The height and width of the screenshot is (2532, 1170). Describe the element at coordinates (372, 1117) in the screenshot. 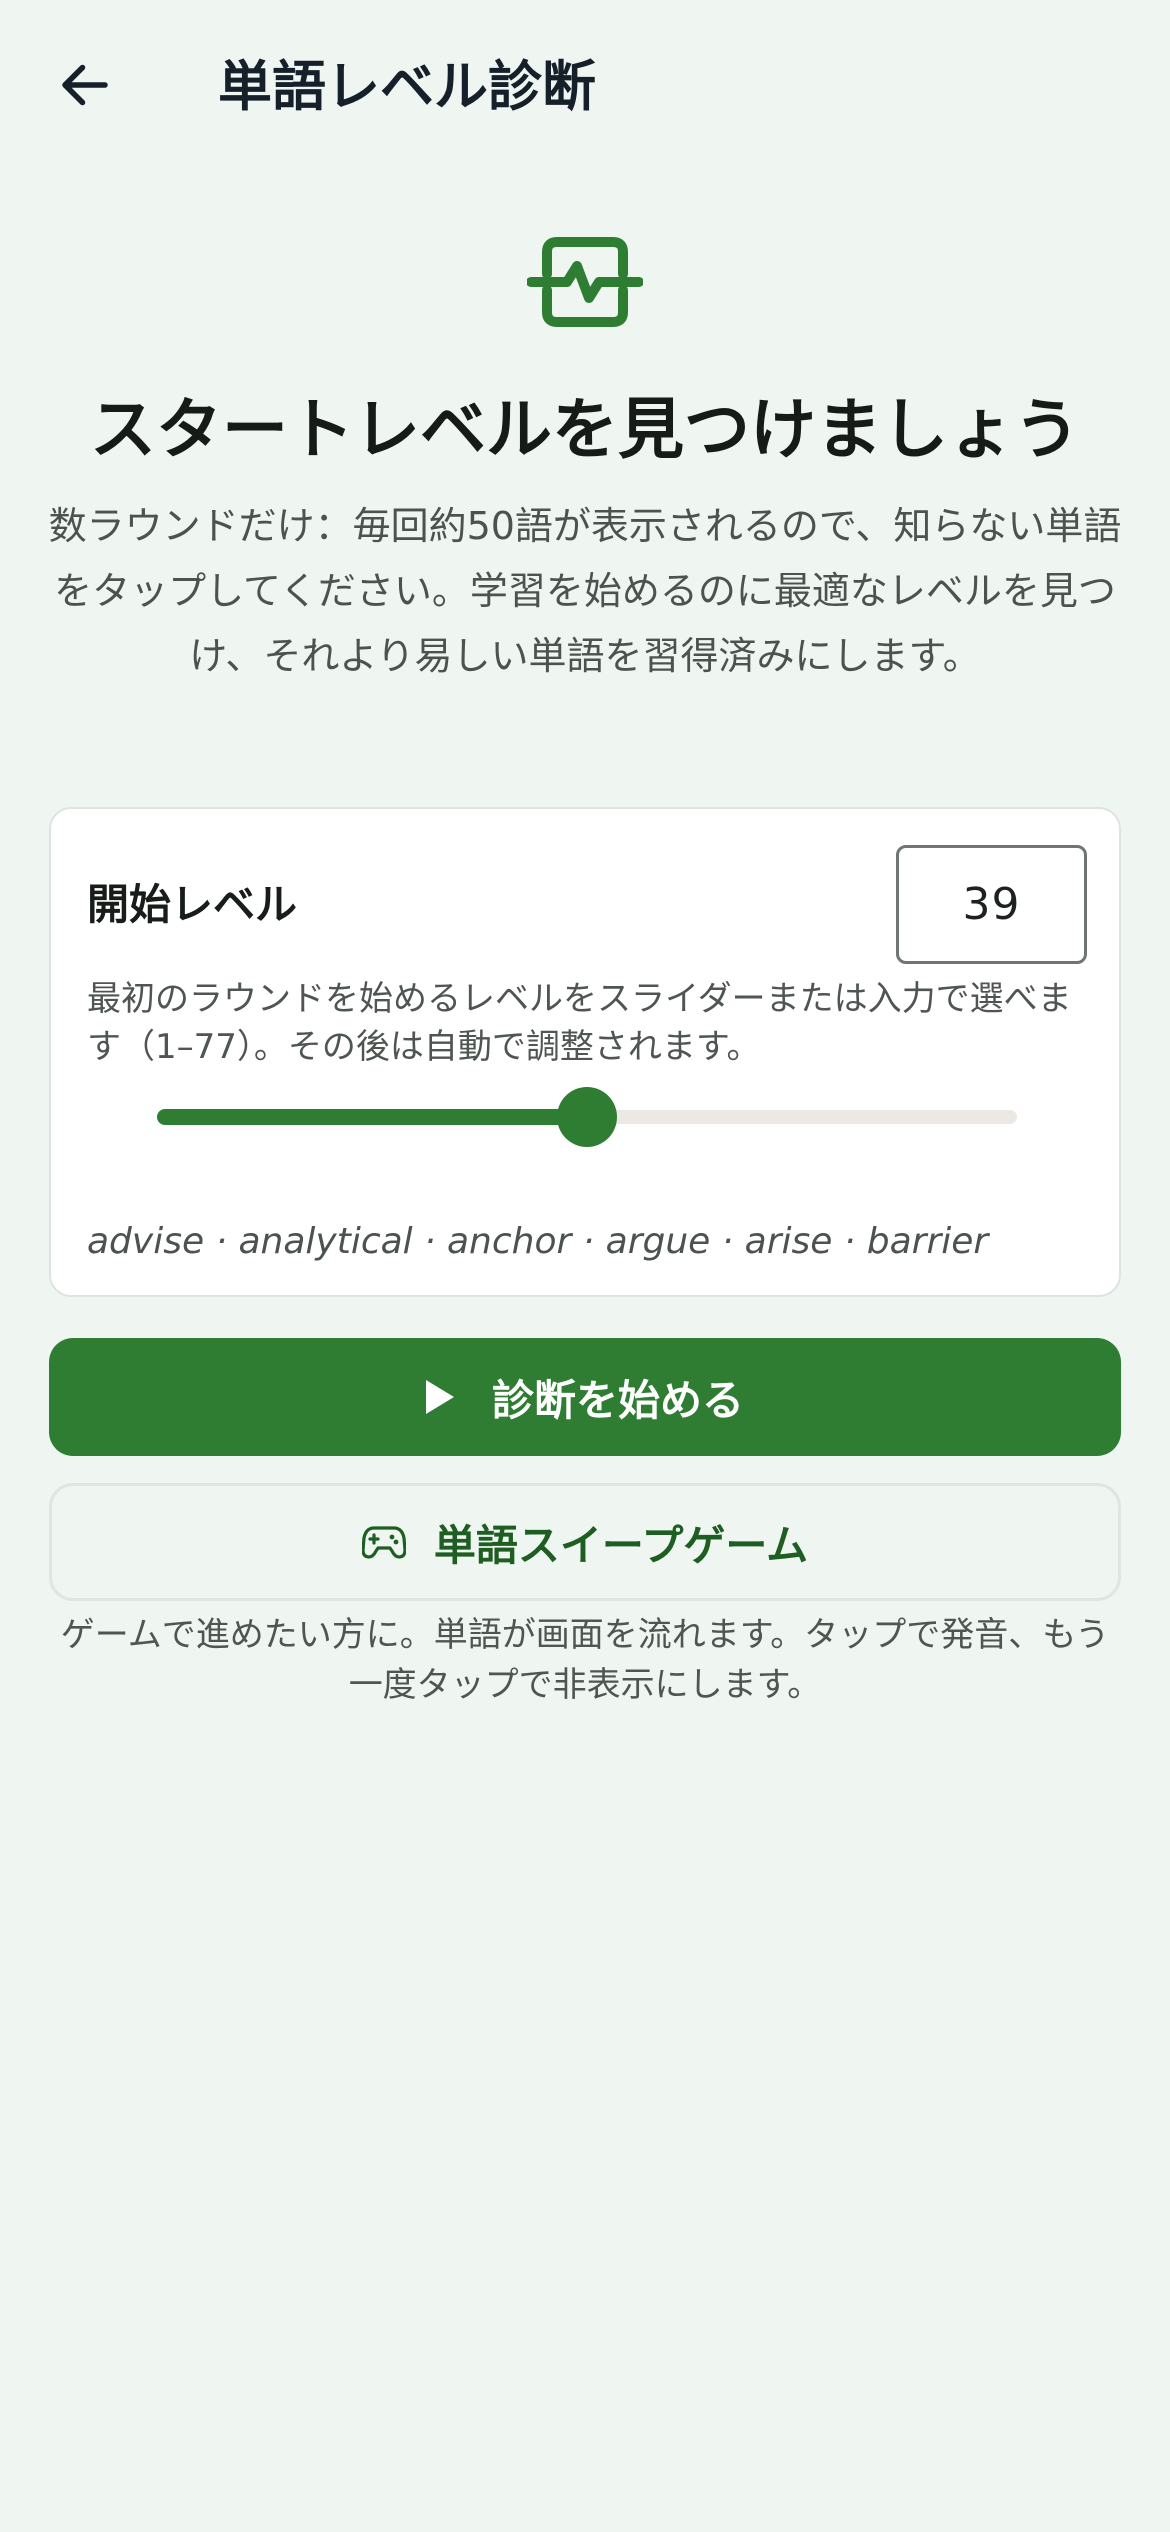

I see `slider-fill` at that location.